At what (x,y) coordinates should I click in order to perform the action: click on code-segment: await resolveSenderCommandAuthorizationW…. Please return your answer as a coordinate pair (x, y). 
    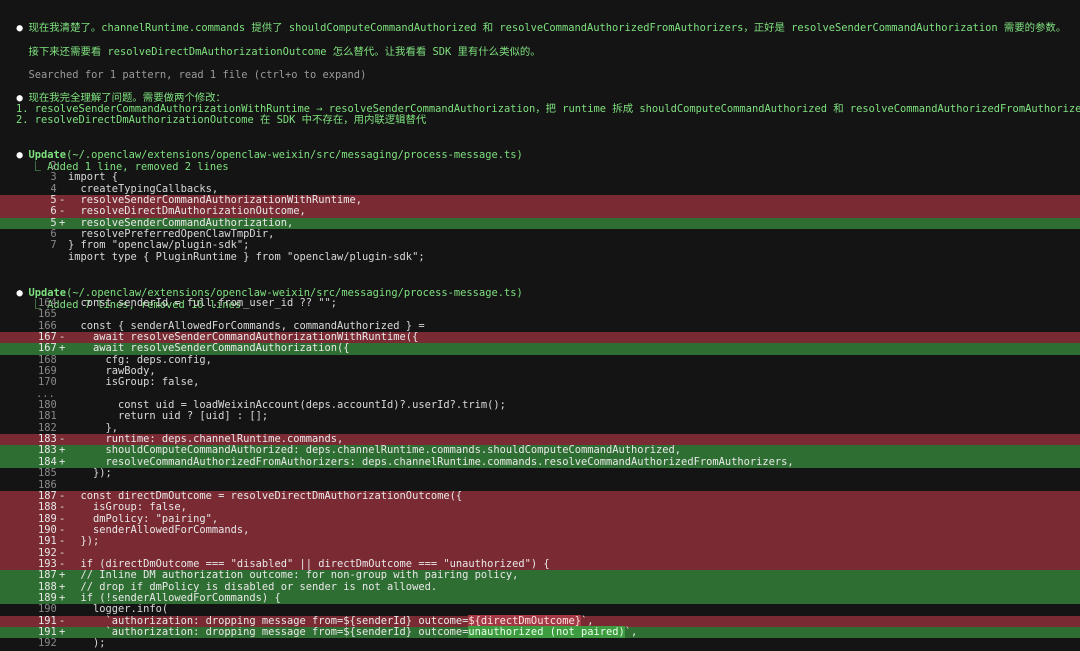
    Looking at the image, I should click on (243, 337).